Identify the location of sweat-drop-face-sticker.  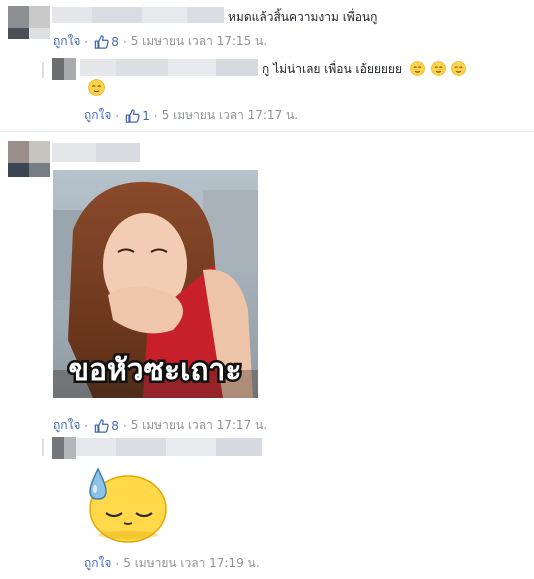
(128, 505).